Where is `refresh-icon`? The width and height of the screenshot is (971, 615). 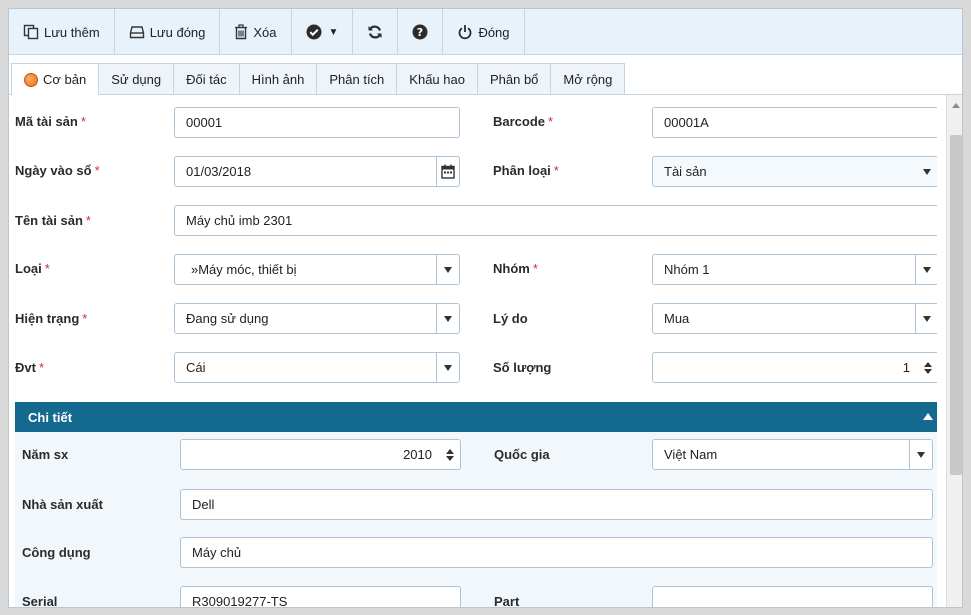 refresh-icon is located at coordinates (375, 32).